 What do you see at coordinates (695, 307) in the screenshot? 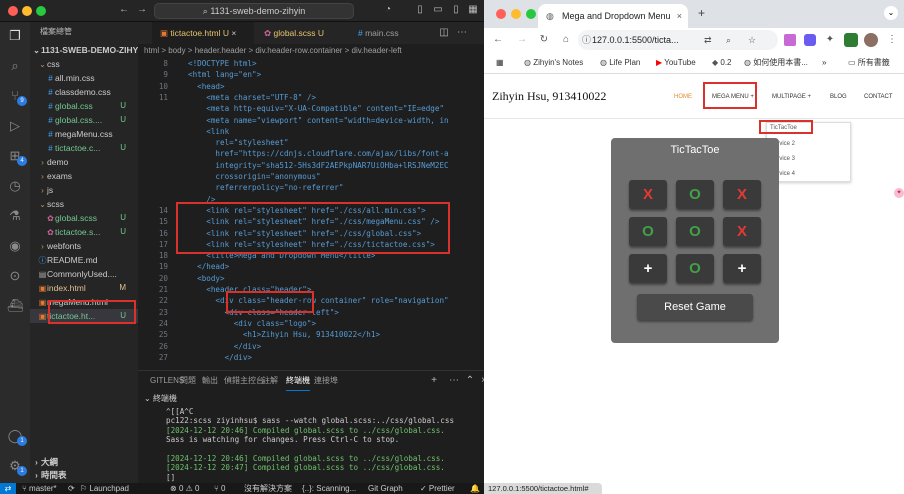
I see `reset-game-button: Reset Game` at bounding box center [695, 307].